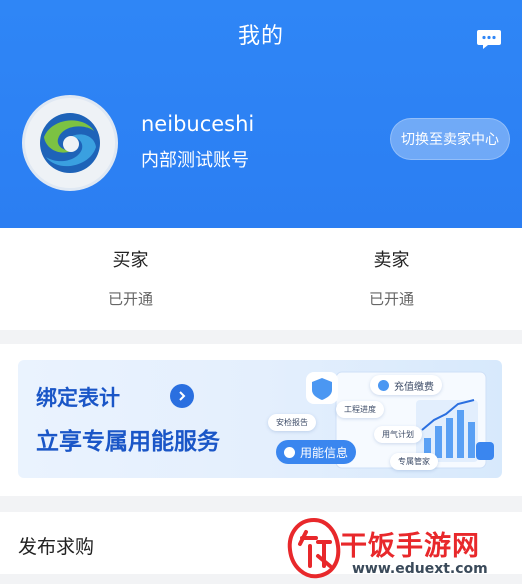 The width and height of the screenshot is (522, 584). I want to click on chat-bubble-icon, so click(489, 39).